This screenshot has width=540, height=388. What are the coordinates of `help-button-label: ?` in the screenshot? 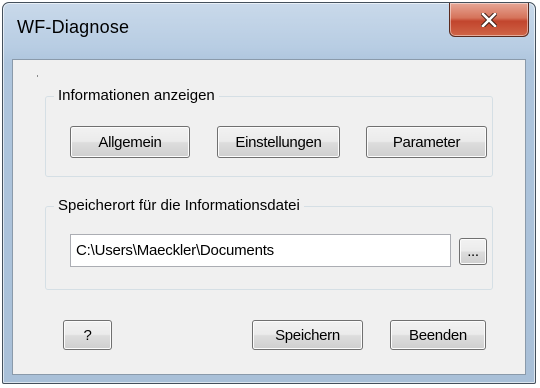 It's located at (87, 335).